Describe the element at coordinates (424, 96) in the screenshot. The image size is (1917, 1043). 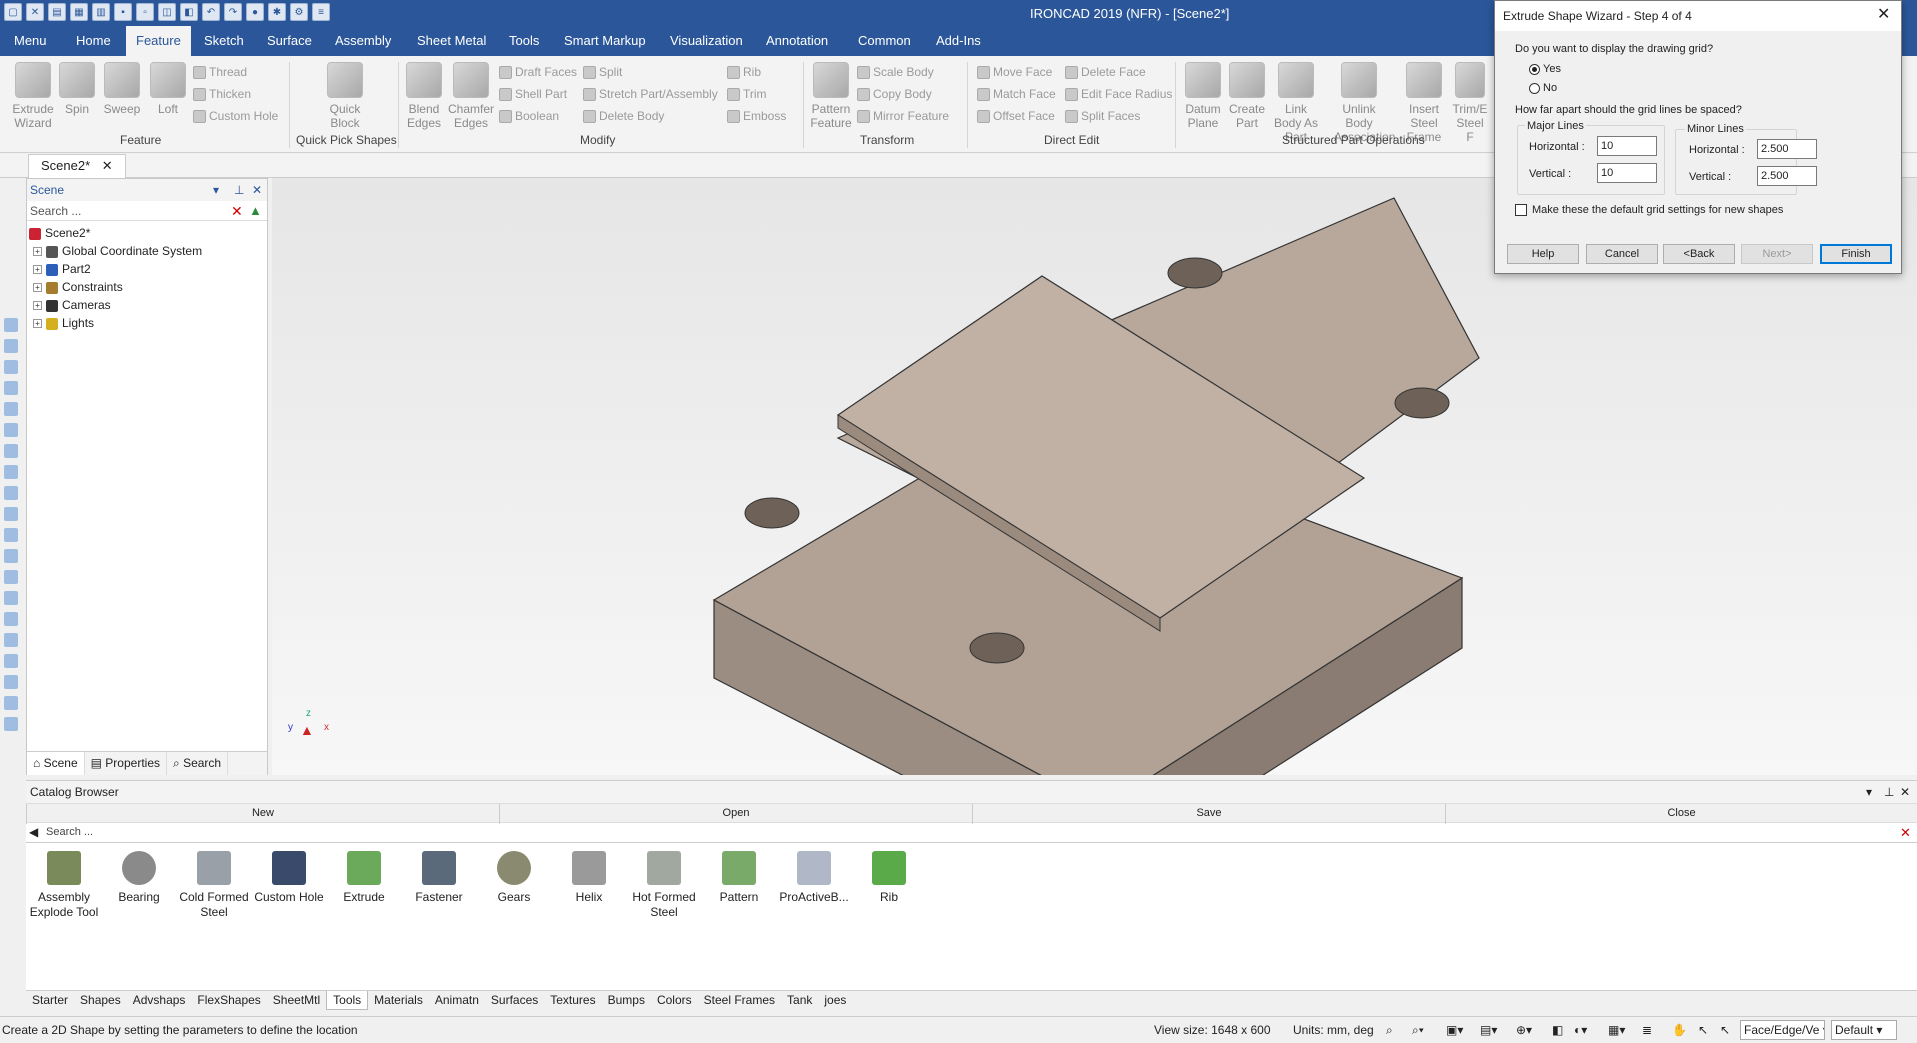
I see `blend-edges-button: Blend Edges` at that location.